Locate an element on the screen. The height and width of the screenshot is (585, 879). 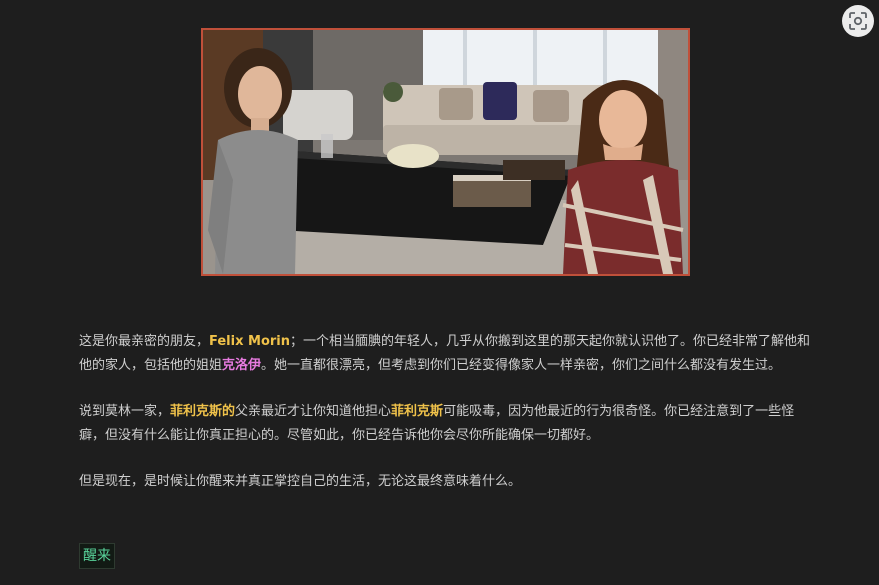
cushion-navy is located at coordinates (500, 101).